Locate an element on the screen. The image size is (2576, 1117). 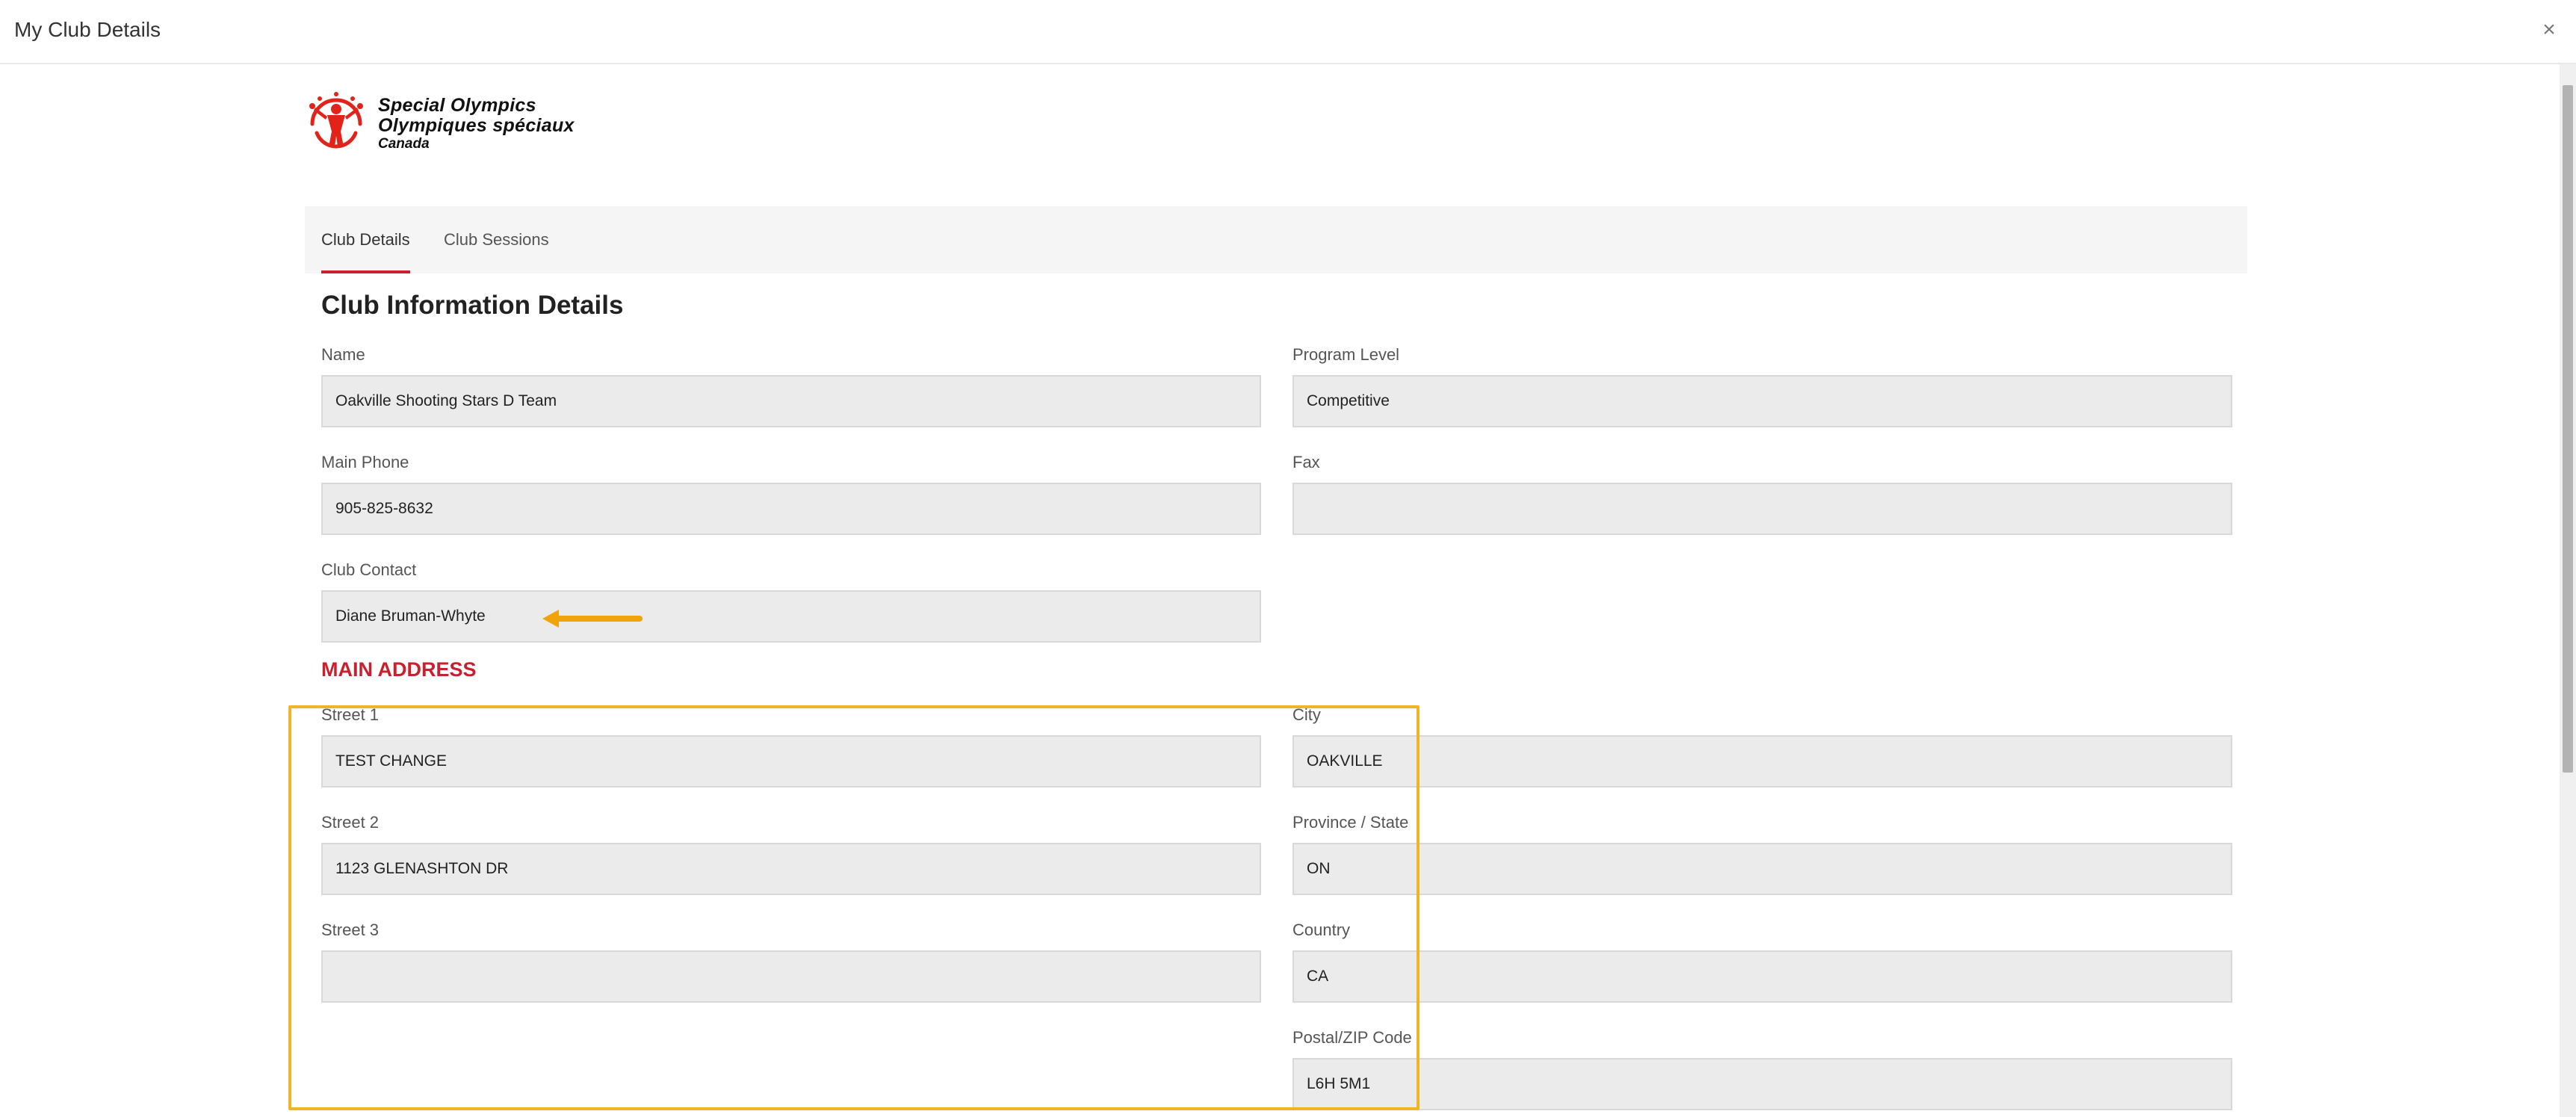
logo-text-line3: Canada is located at coordinates (404, 144).